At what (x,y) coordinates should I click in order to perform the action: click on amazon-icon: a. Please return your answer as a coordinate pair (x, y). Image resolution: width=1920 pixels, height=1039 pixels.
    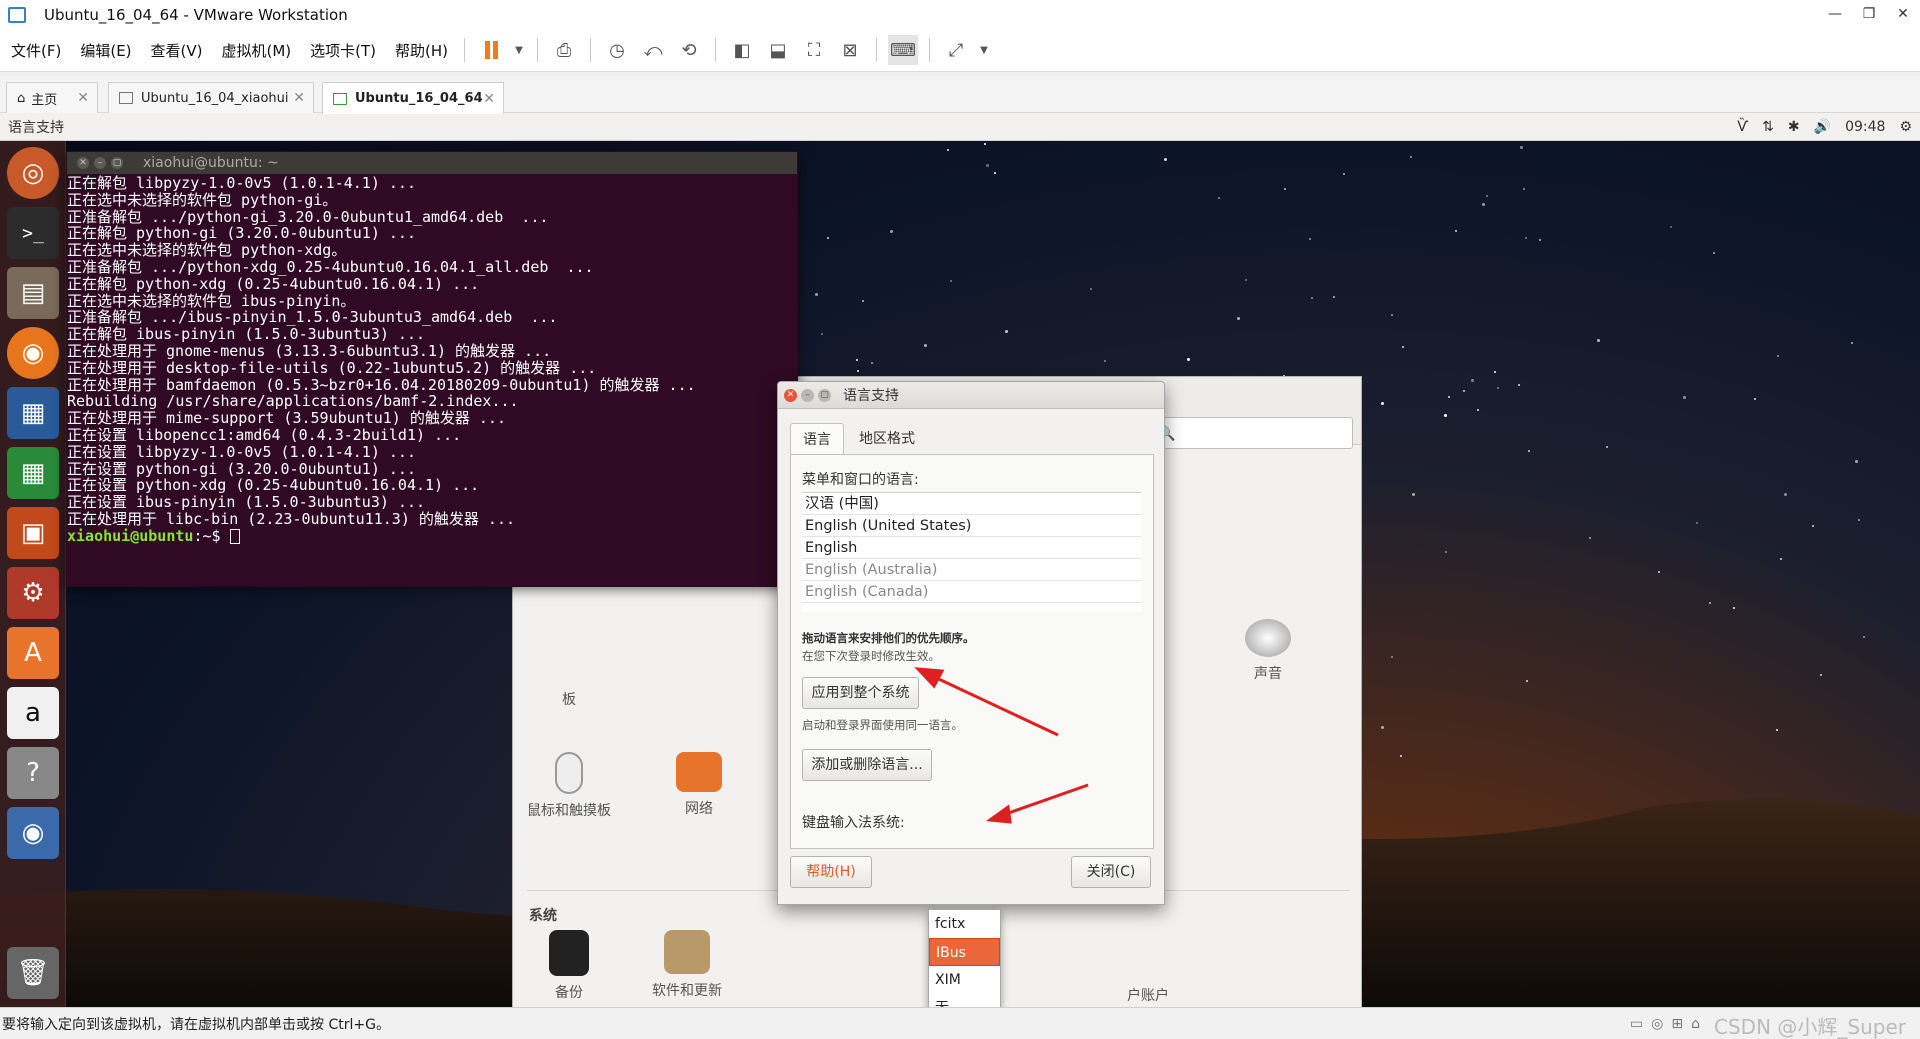
    Looking at the image, I should click on (33, 713).